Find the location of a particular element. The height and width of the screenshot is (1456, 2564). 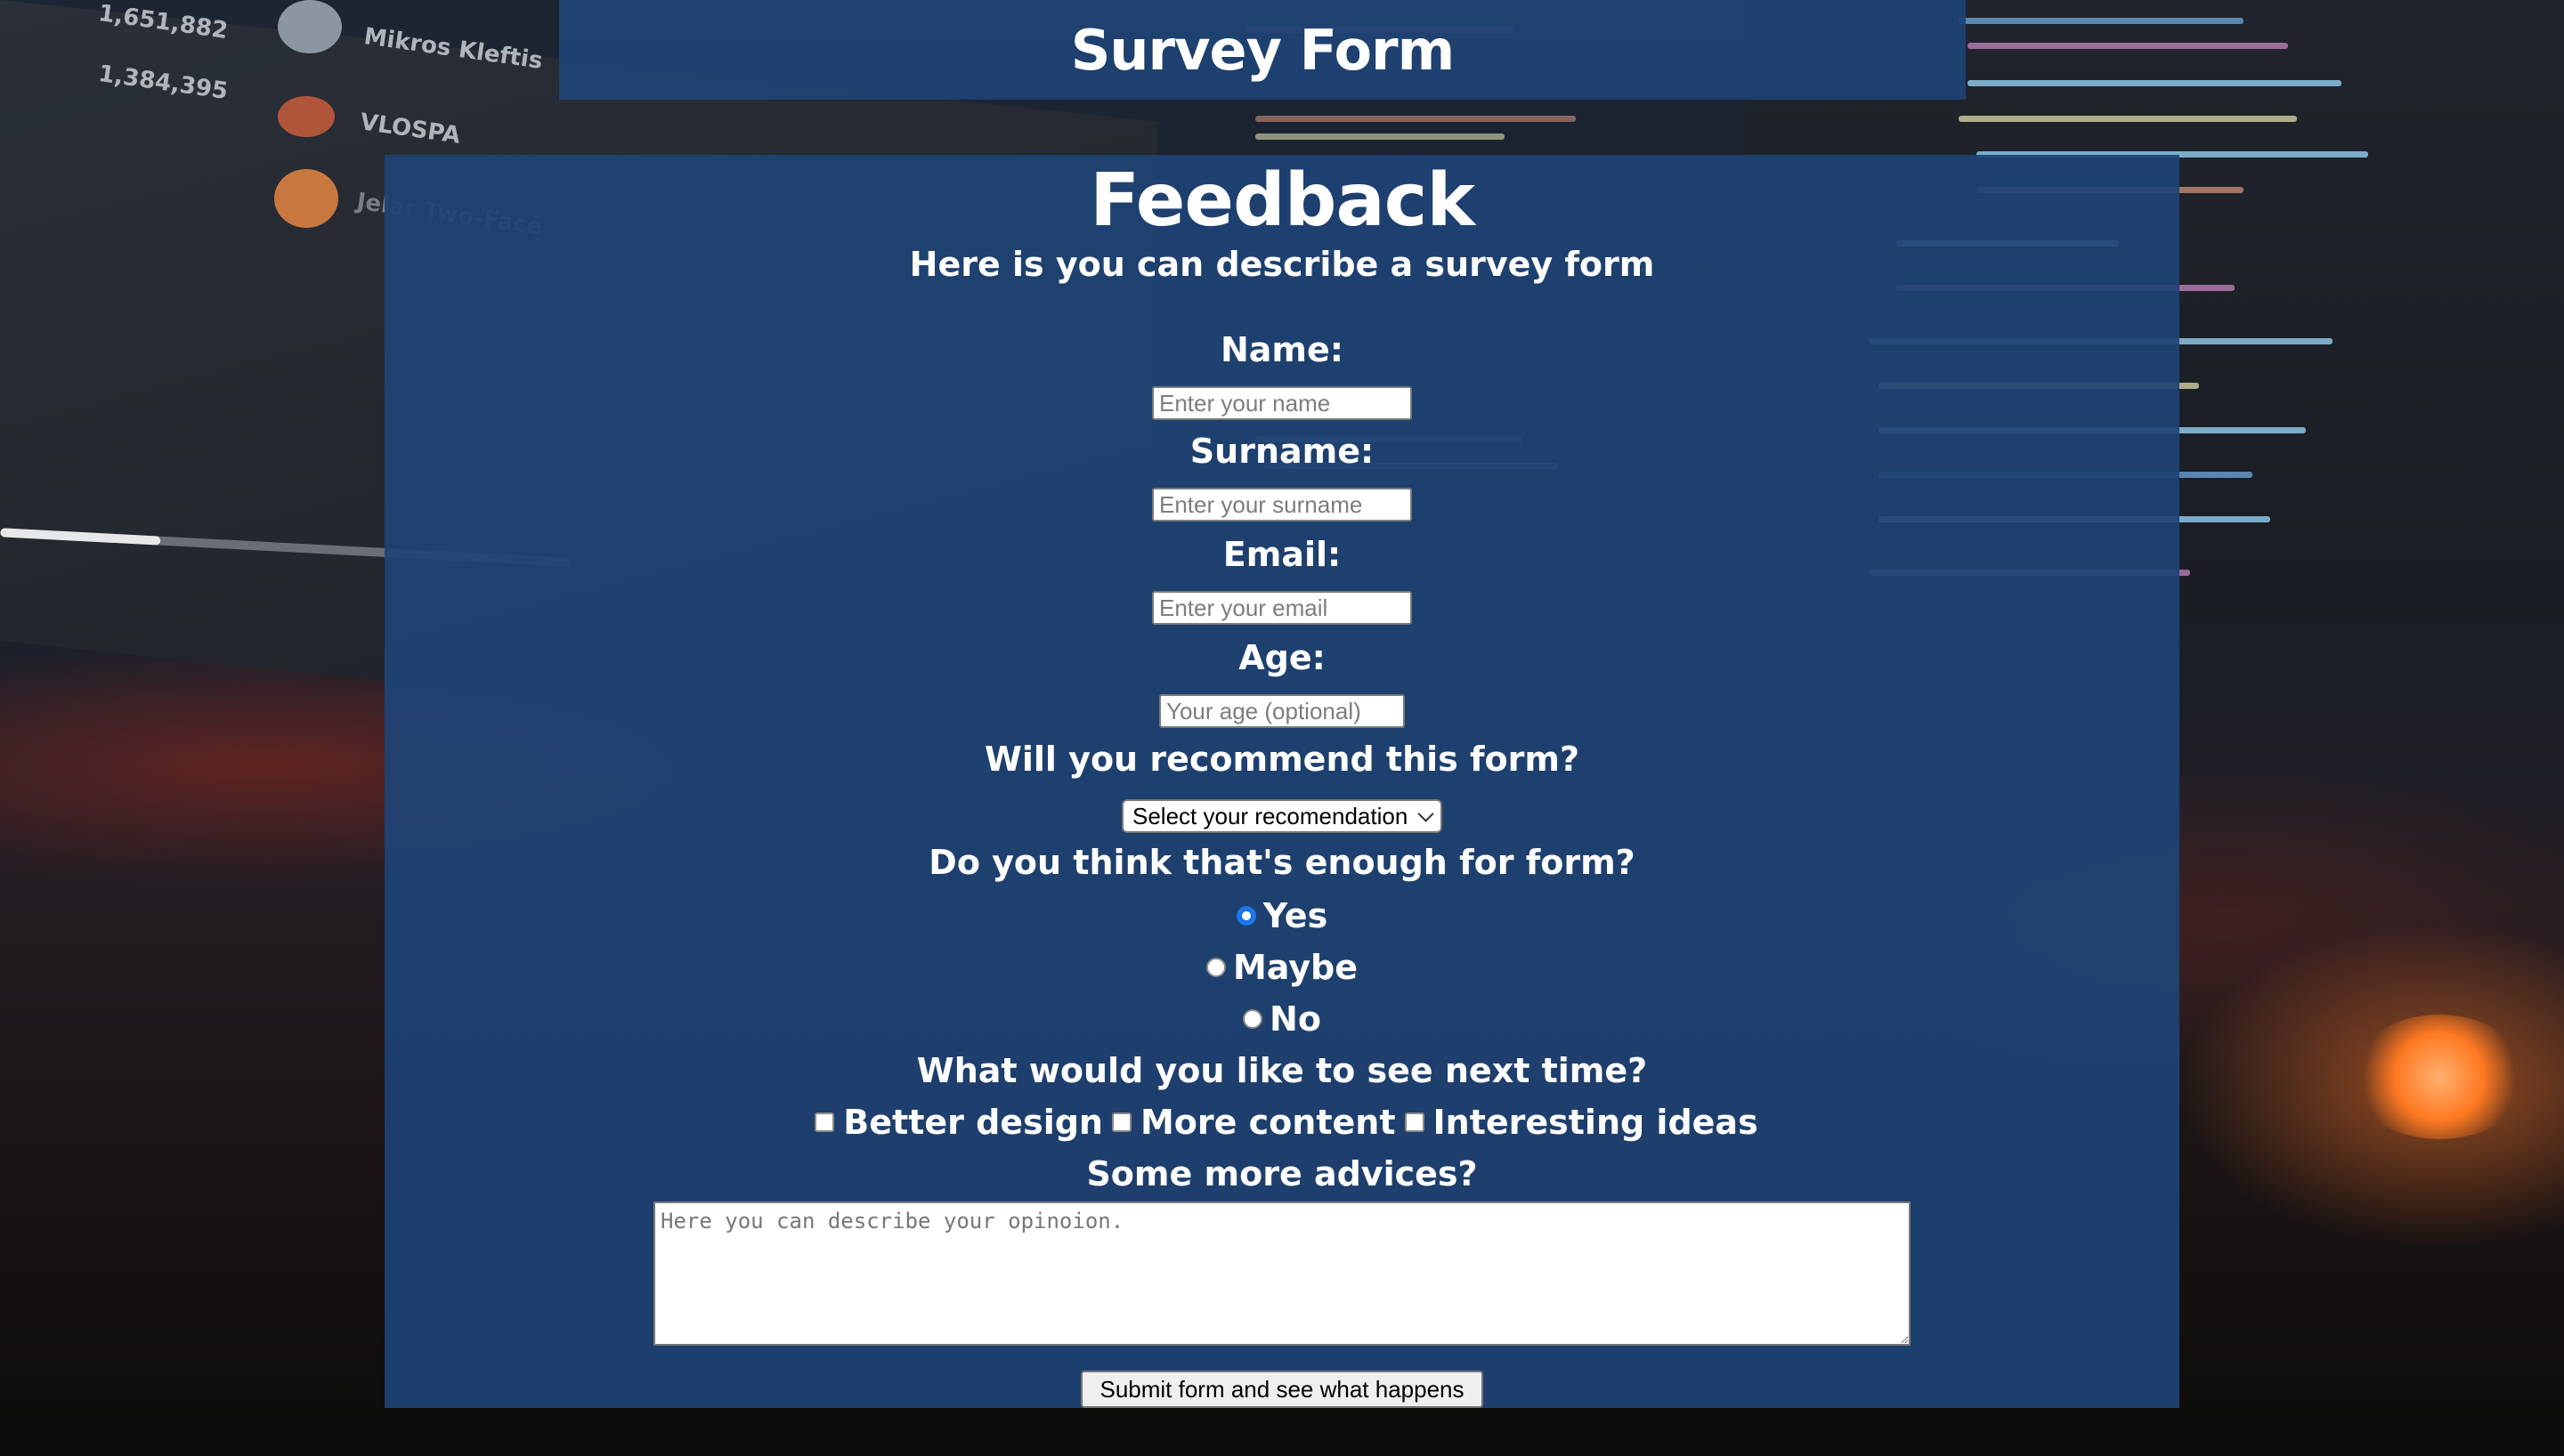

checkbox-more-content is located at coordinates (1121, 1122).